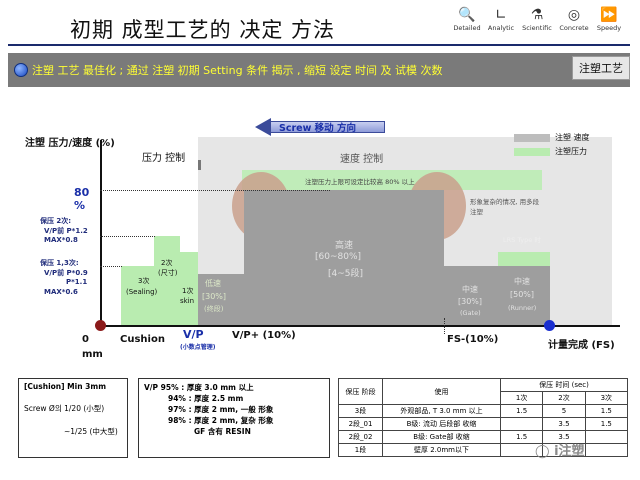  I want to click on nav-scientific: ⚗ Scientific, so click(537, 21).